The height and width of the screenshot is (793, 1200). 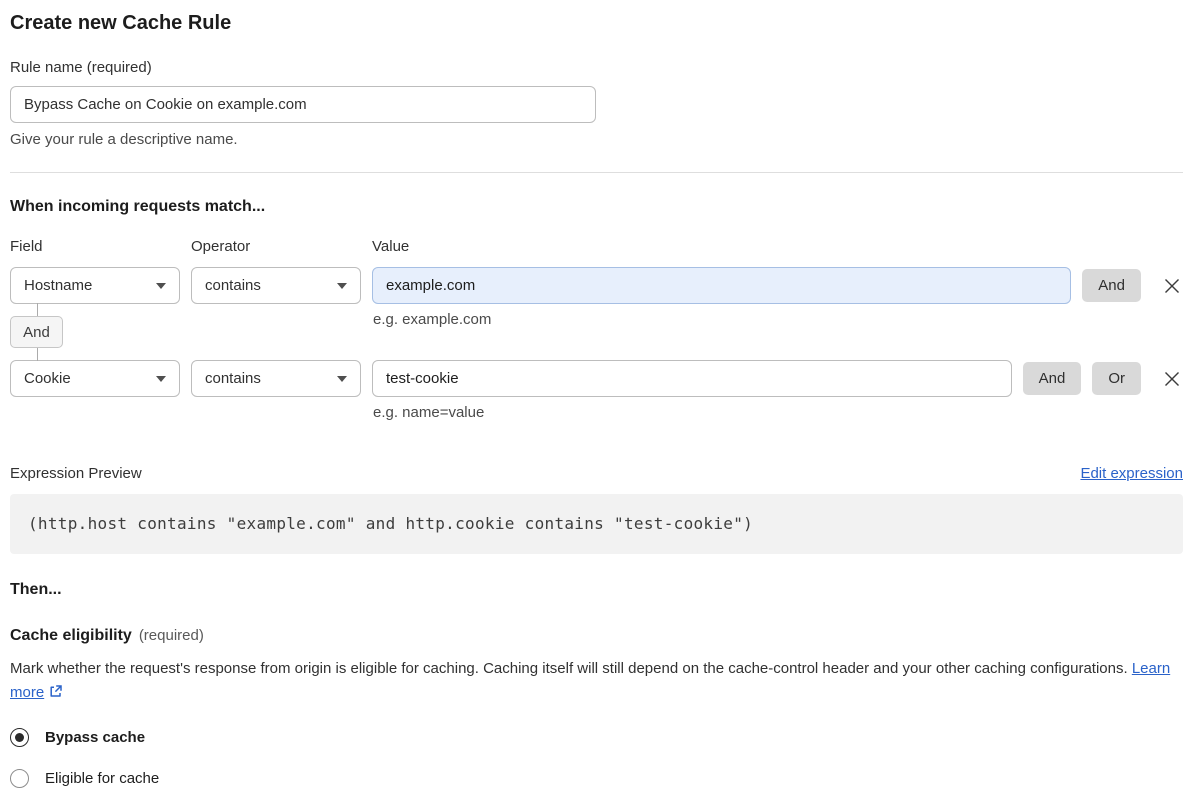 What do you see at coordinates (191, 332) in the screenshot?
I see `connector-column: And` at bounding box center [191, 332].